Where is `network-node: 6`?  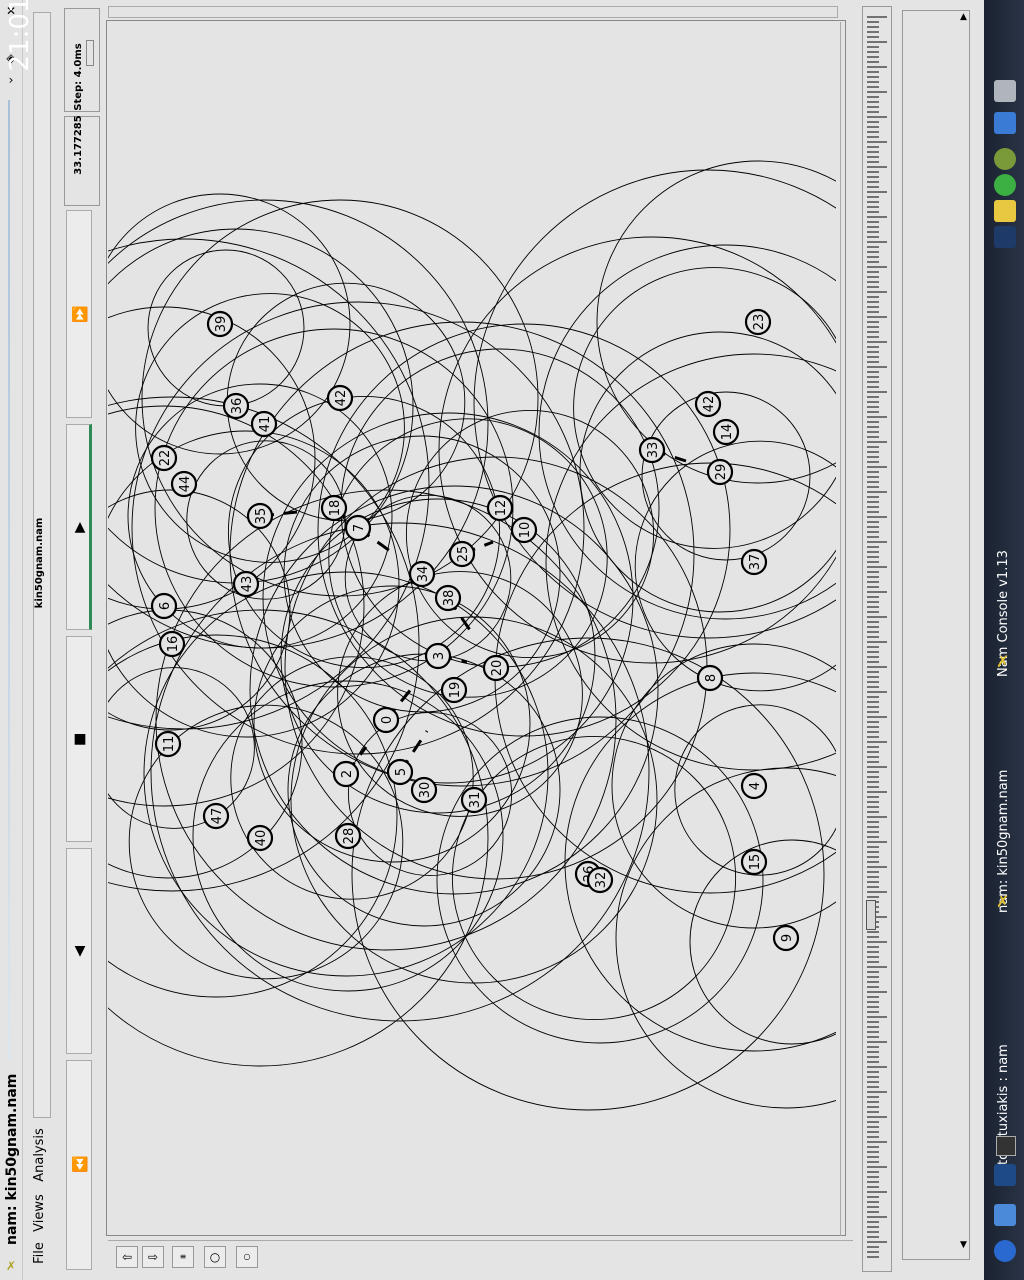
network-node: 6 is located at coordinates (164, 606).